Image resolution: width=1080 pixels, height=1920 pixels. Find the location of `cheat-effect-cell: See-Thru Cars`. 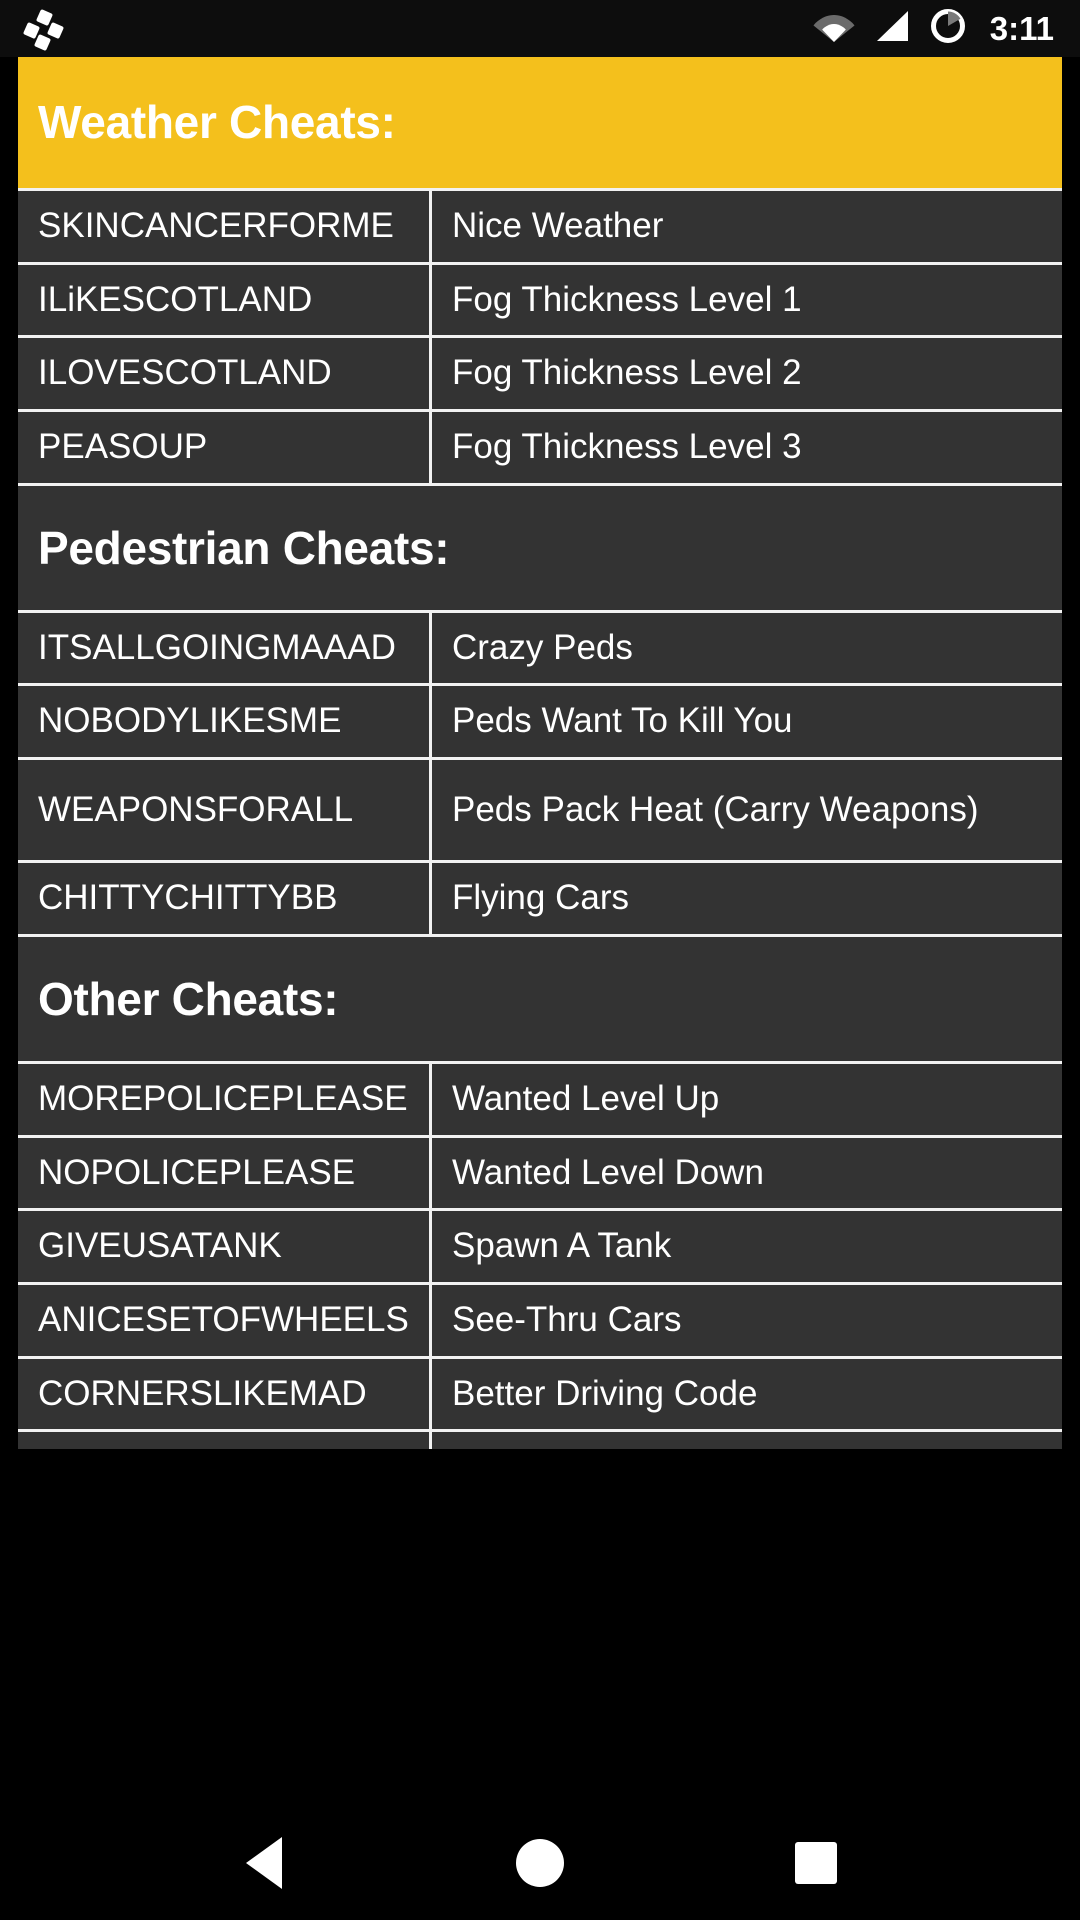

cheat-effect-cell: See-Thru Cars is located at coordinates (567, 1319).